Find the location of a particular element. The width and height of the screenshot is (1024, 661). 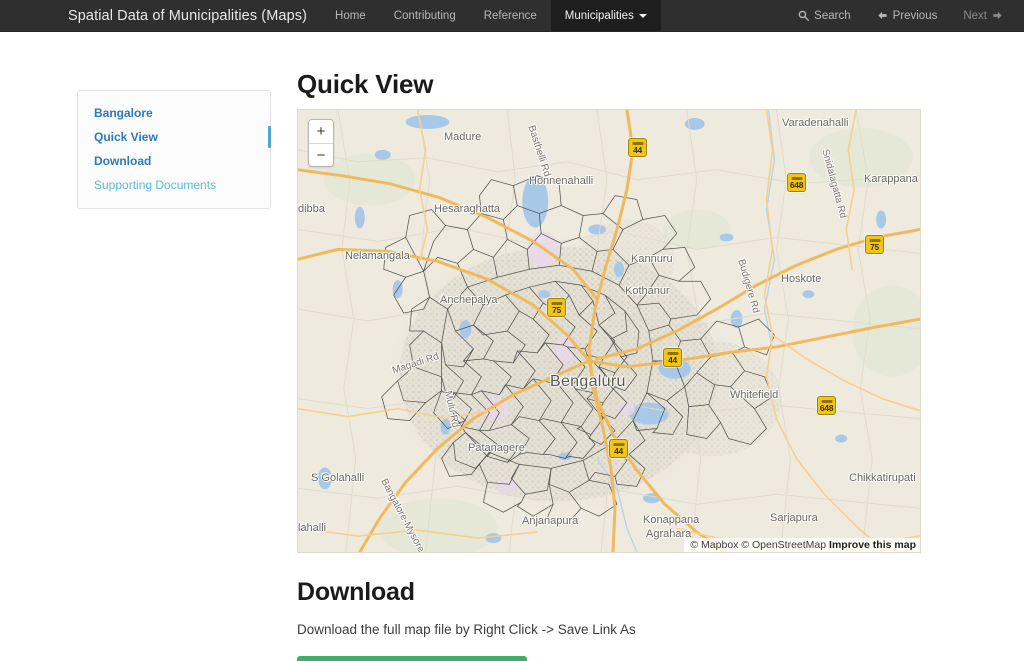

nav-item-previous: Previous is located at coordinates (907, 15).